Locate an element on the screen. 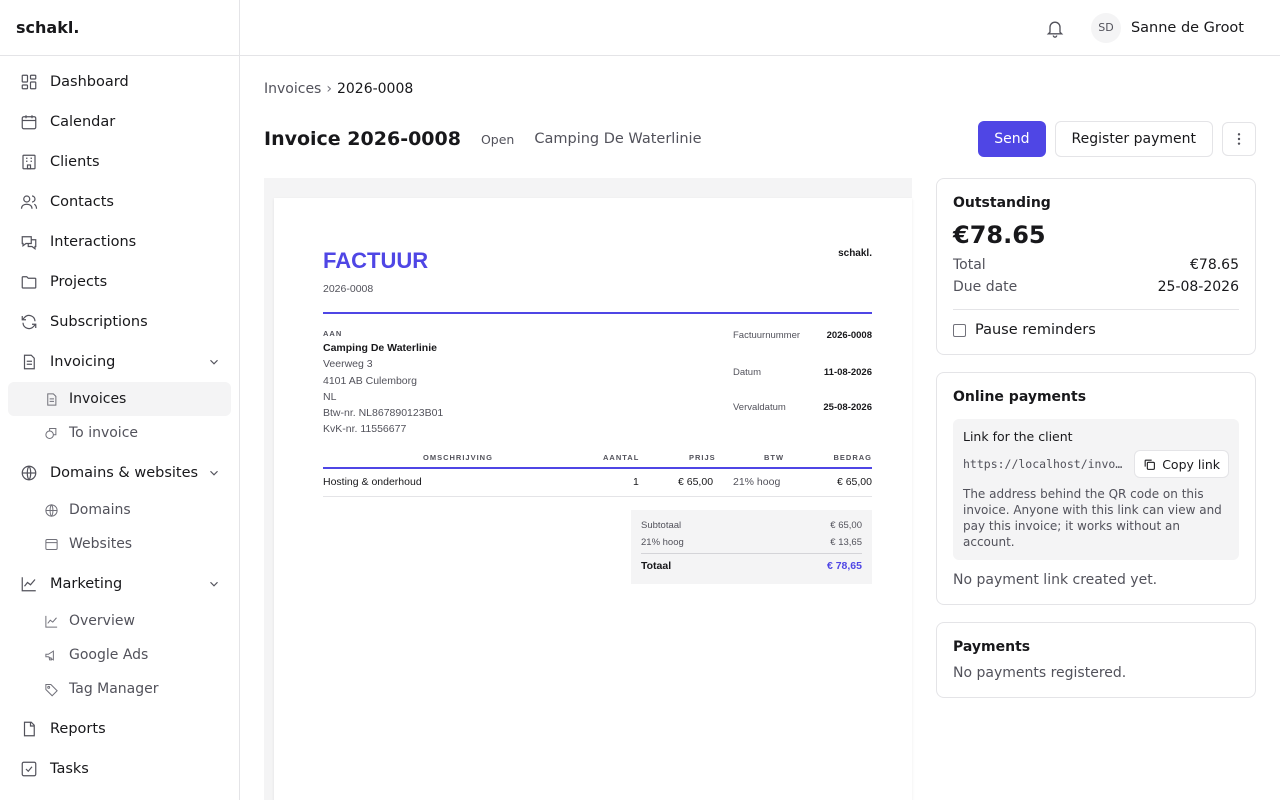  card-title: Online payments is located at coordinates (1020, 397).